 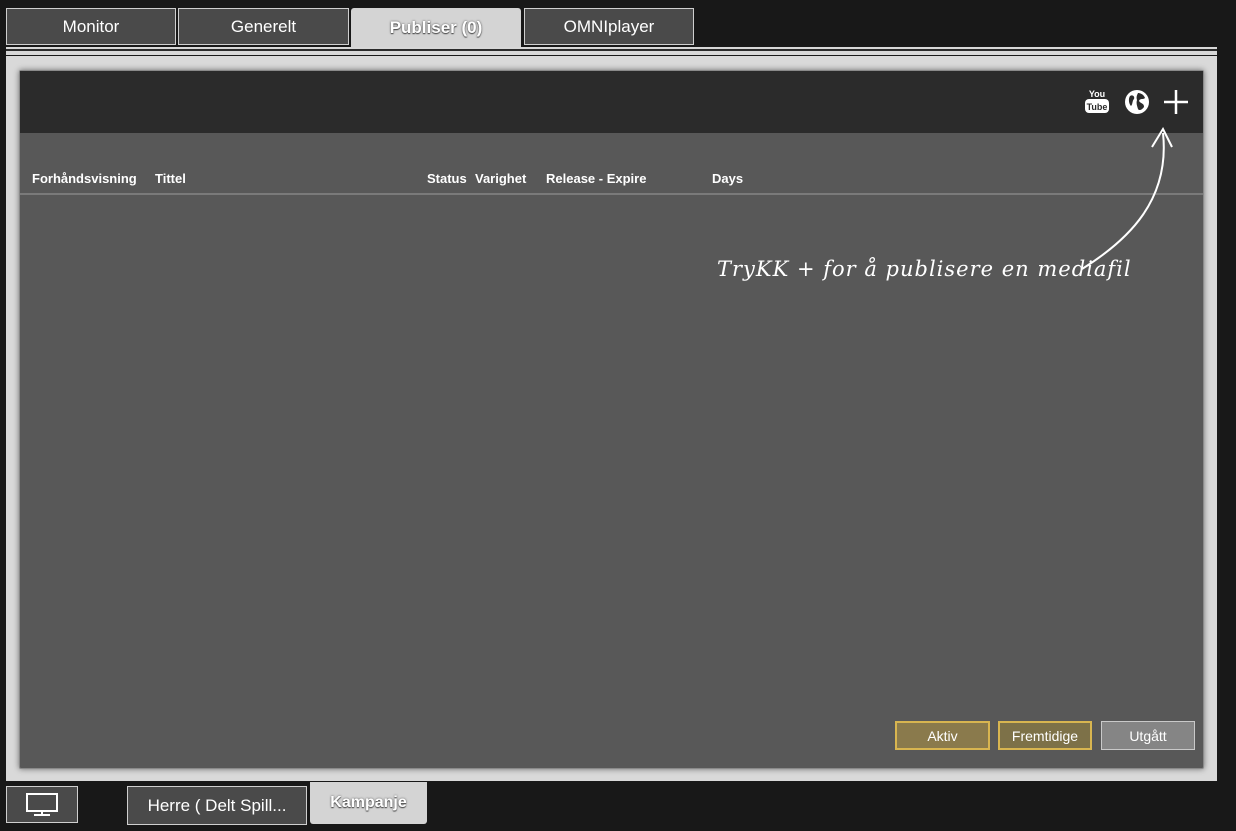 What do you see at coordinates (1097, 107) in the screenshot?
I see `svg-text: Tube` at bounding box center [1097, 107].